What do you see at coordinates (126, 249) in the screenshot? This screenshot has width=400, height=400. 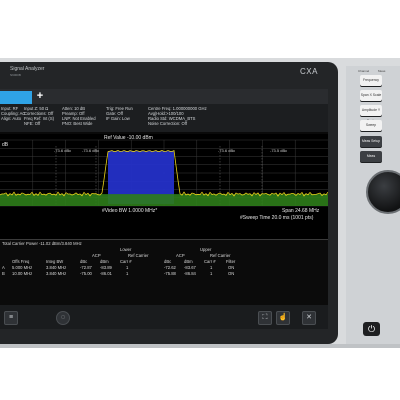 I see `lower-group-header: Lower` at bounding box center [126, 249].